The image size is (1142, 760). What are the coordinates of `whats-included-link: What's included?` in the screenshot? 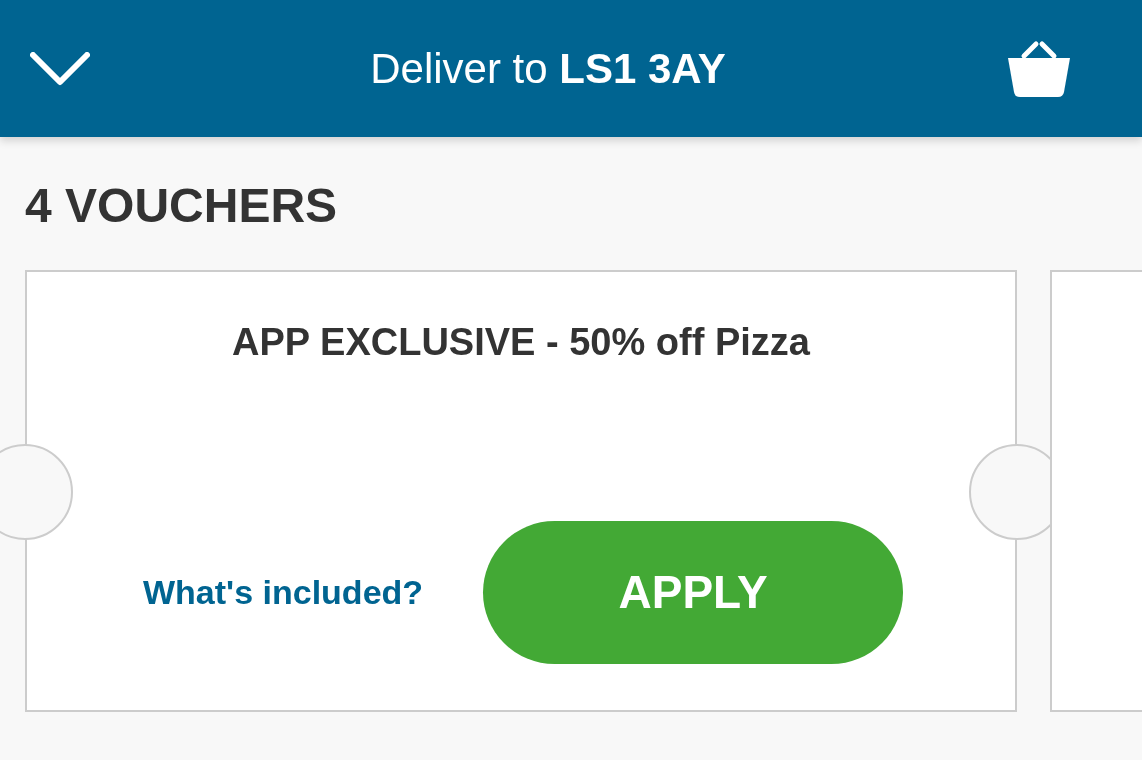 It's located at (283, 592).